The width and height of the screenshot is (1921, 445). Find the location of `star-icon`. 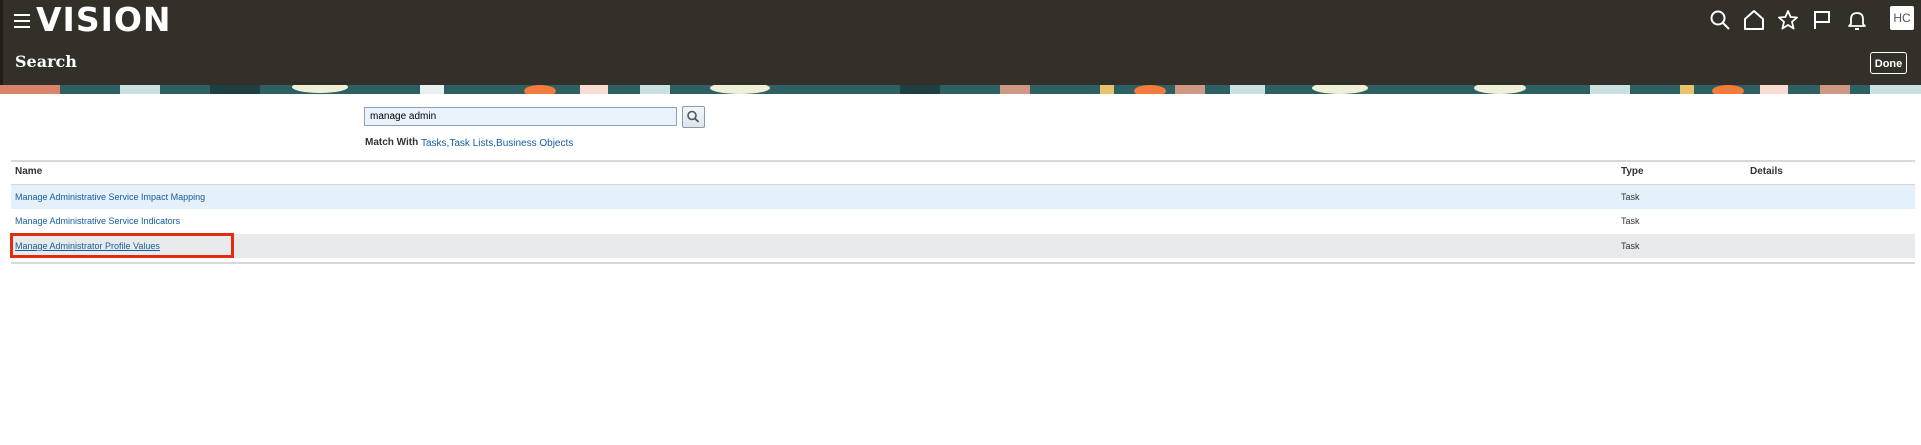

star-icon is located at coordinates (1788, 20).